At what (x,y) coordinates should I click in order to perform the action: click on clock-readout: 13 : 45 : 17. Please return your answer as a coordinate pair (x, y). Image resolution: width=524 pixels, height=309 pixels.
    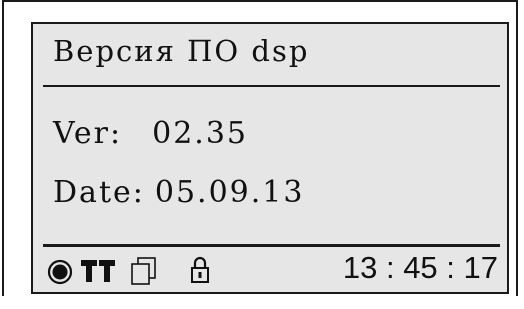
    Looking at the image, I should click on (420, 267).